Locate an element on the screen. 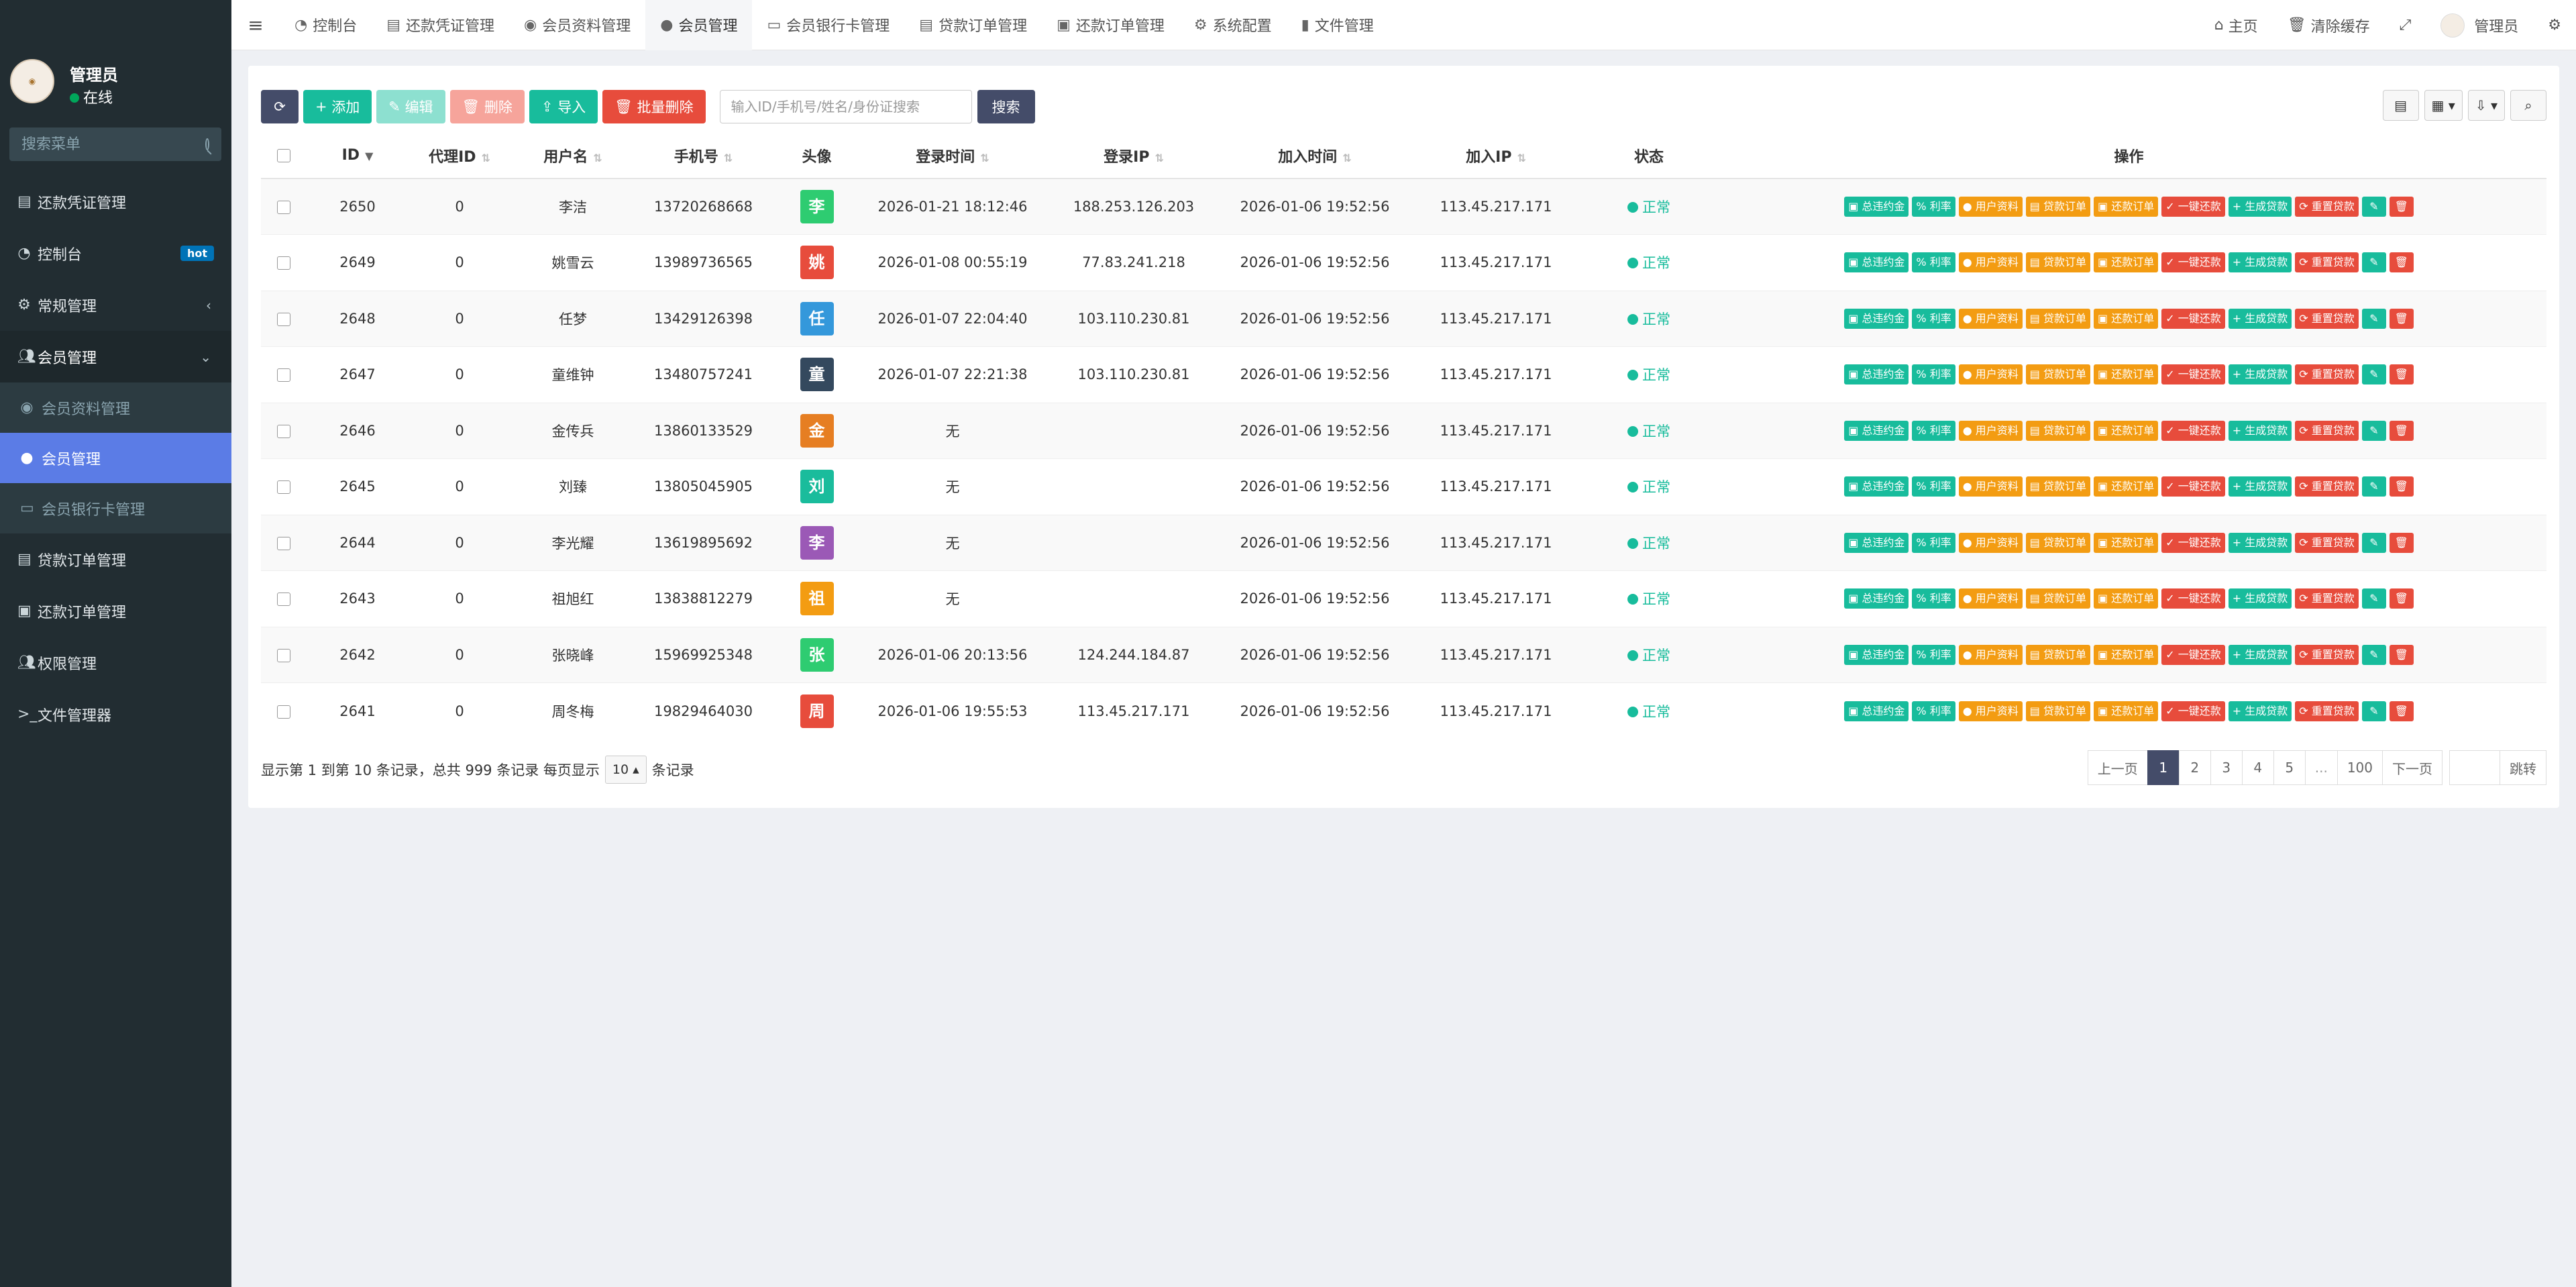  sidebar-item-general: ⚙ 常规管理 ‹ is located at coordinates (115, 305).